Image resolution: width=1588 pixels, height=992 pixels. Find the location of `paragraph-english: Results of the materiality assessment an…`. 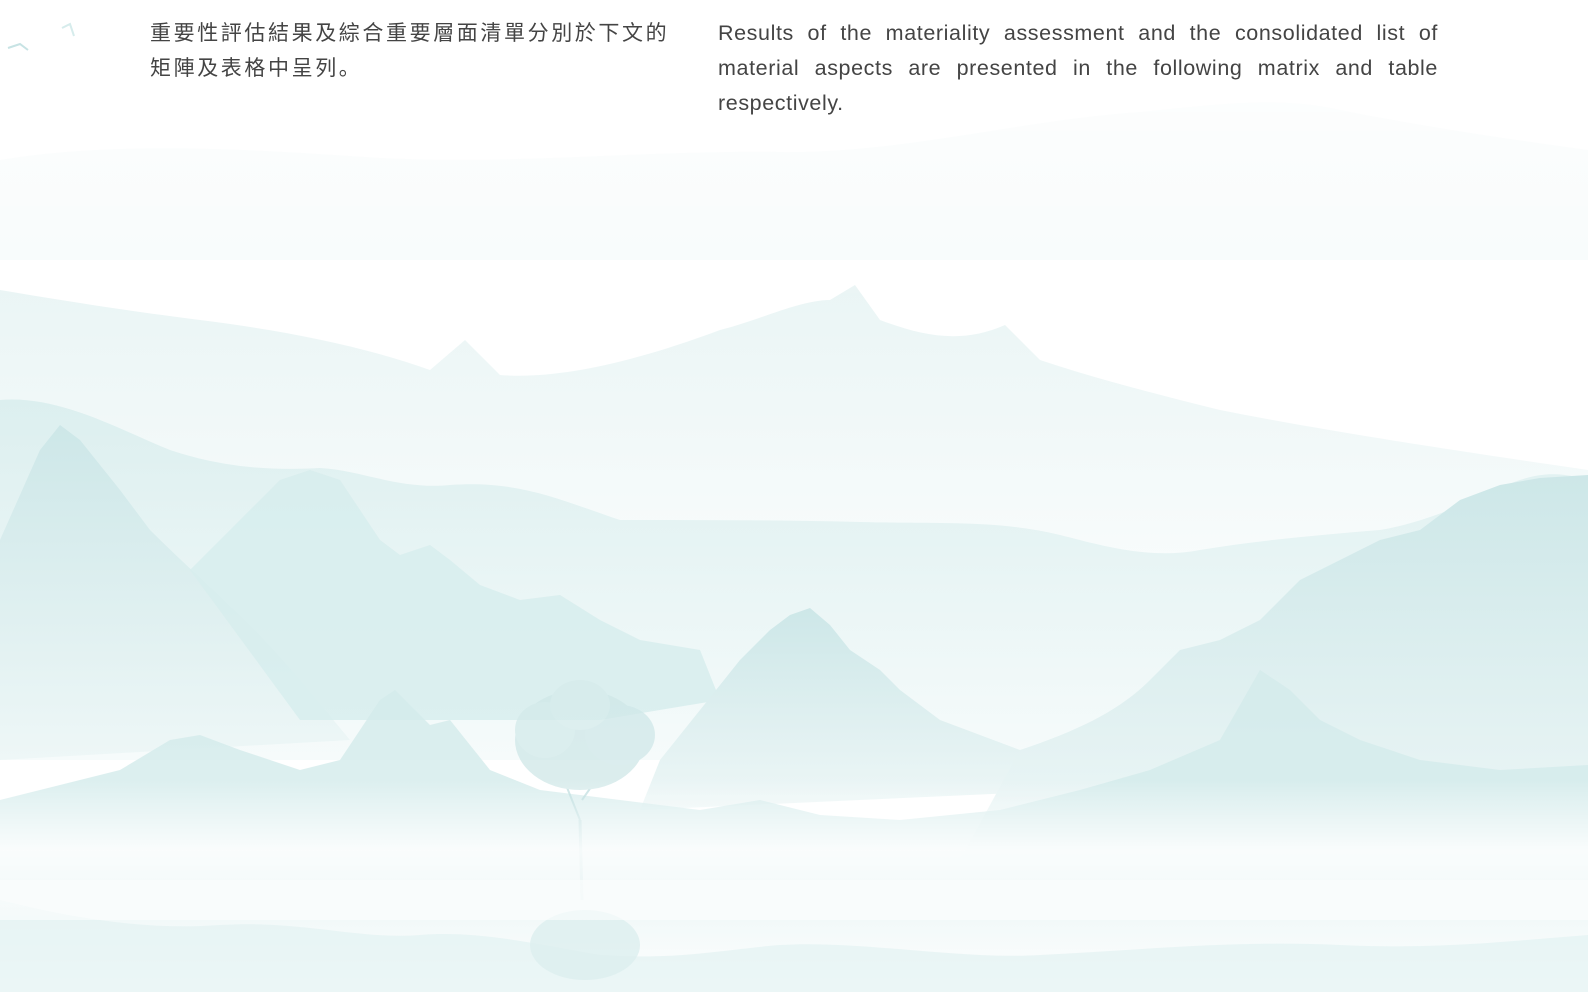

paragraph-english: Results of the materiality assessment an… is located at coordinates (1078, 68).